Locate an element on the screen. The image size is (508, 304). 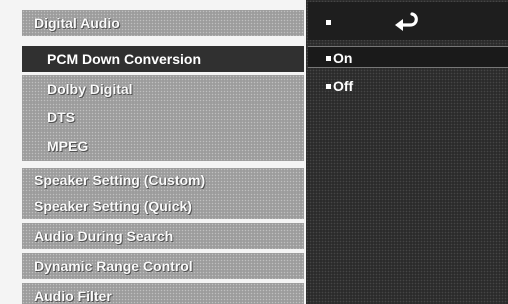
menu-item-speaker-setting-quick: Speaker Setting (Quick) is located at coordinates (163, 206).